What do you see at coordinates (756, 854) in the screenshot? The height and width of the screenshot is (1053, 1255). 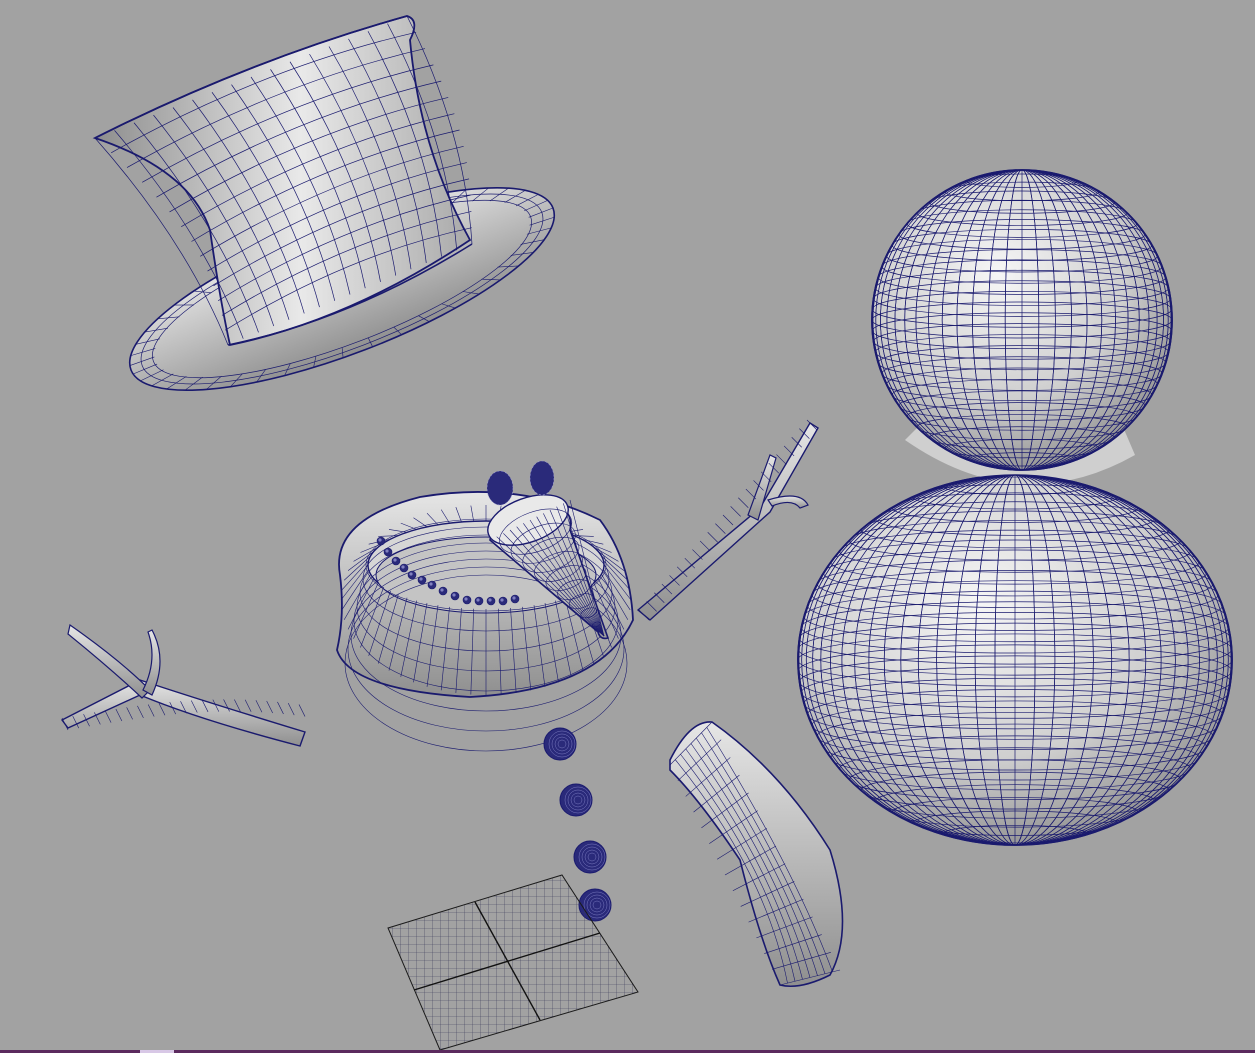 I see `scarf-tail` at bounding box center [756, 854].